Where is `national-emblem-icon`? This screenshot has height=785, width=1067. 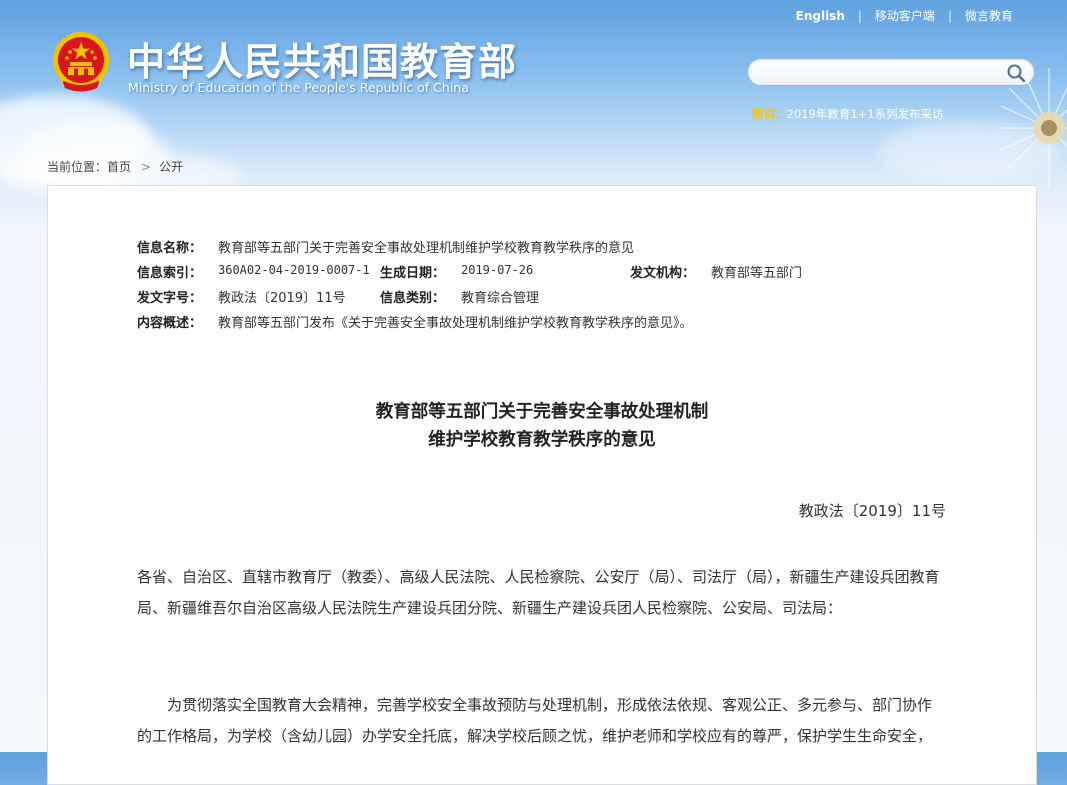
national-emblem-icon is located at coordinates (81, 62).